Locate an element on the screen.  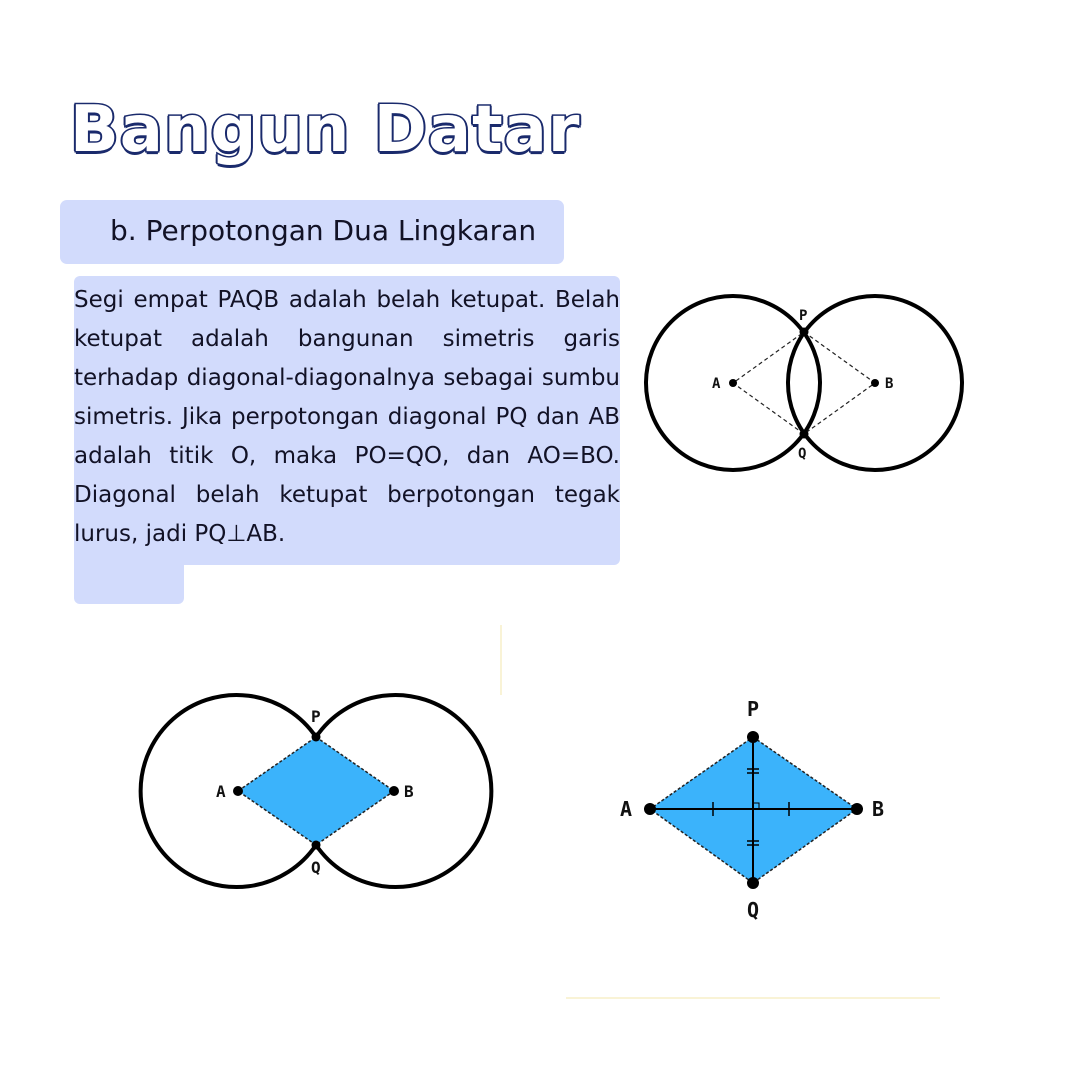
diagram-outer-arcs-rhombus: P Q A B is located at coordinates (316, 791).